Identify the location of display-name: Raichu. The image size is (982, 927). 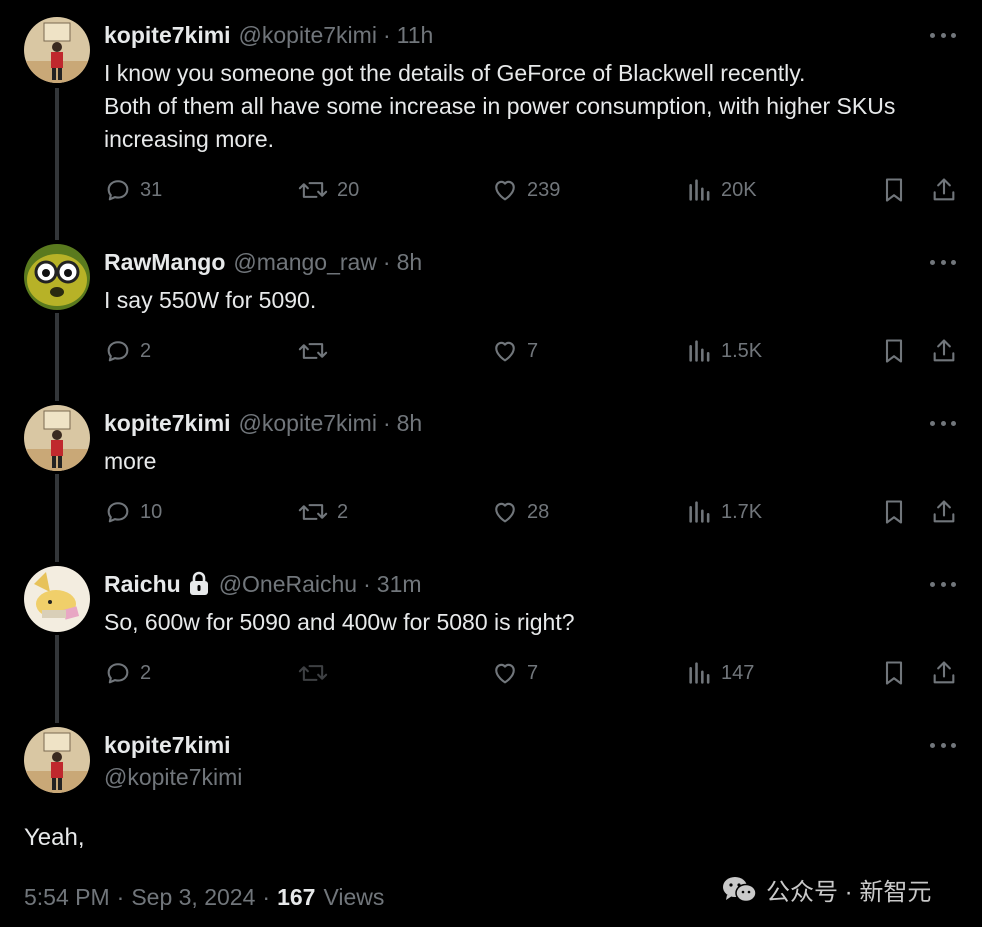
(142, 584).